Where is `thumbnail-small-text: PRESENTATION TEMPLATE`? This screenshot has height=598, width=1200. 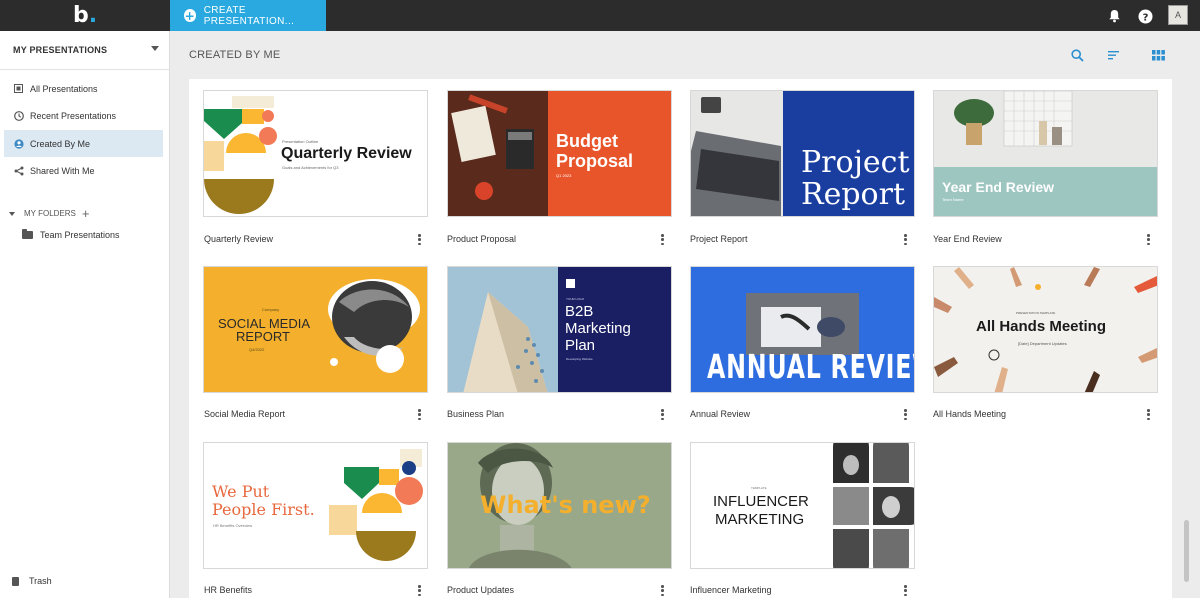
thumbnail-small-text: PRESENTATION TEMPLATE is located at coordinates (1036, 313).